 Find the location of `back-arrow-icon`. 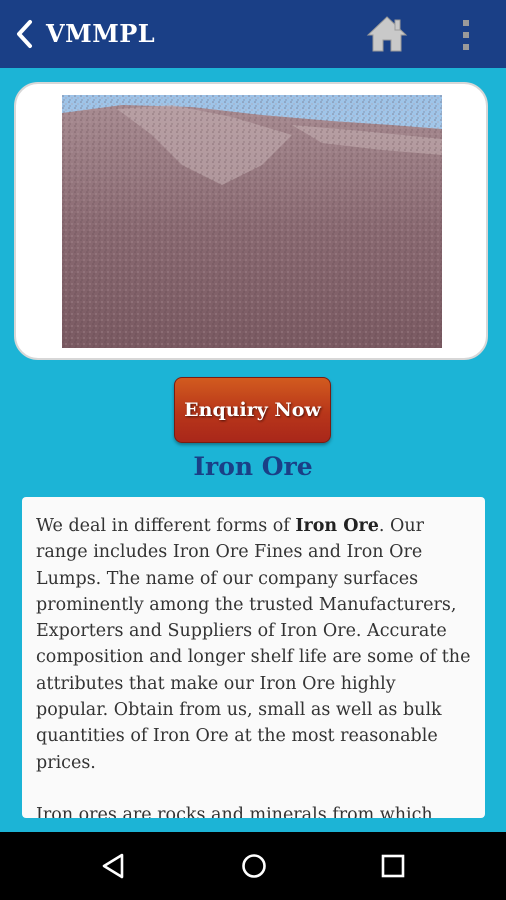

back-arrow-icon is located at coordinates (25, 34).